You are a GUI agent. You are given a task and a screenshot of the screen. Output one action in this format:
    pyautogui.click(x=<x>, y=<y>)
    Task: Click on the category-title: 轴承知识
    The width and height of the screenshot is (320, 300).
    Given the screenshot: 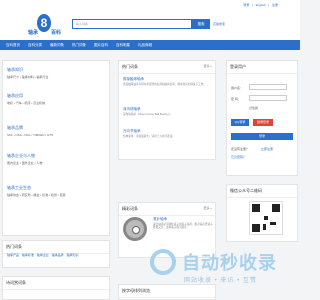 What is the action you would take?
    pyautogui.click(x=27, y=70)
    